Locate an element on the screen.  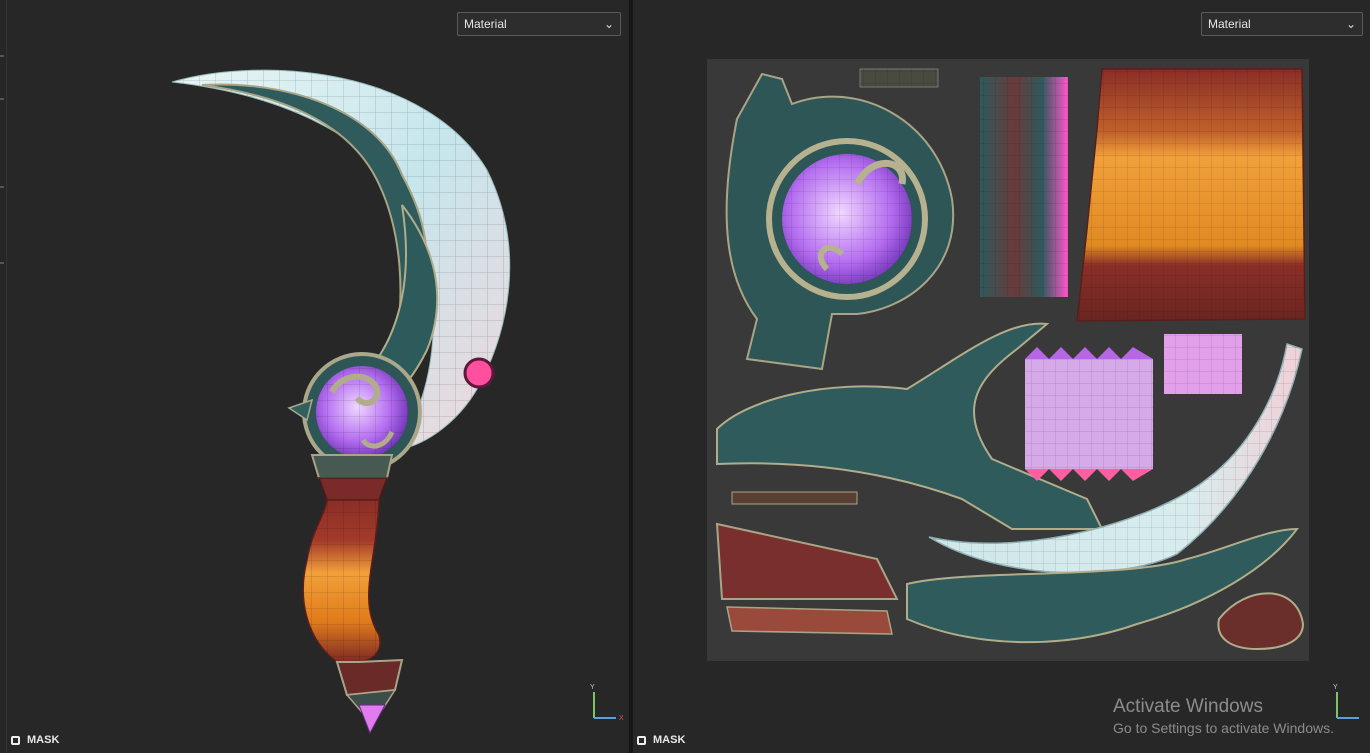
chevron-down-icon: ⌄ is located at coordinates (1350, 24).